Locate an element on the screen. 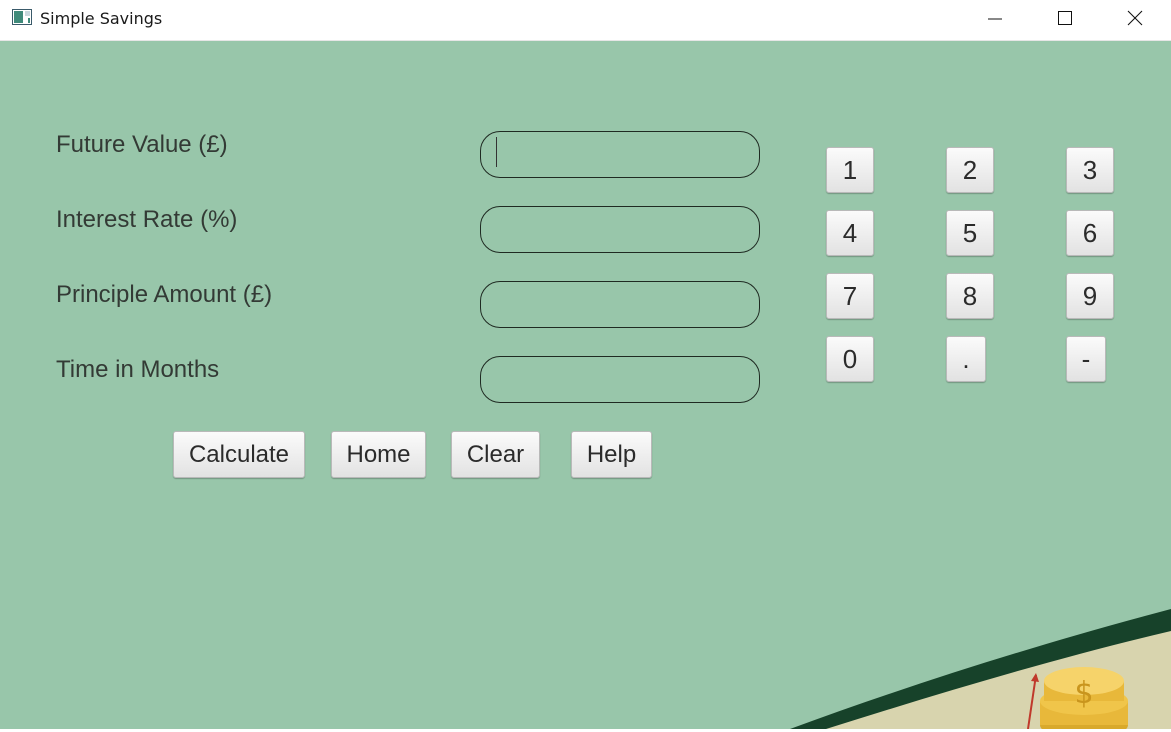  window-title: Simple Savings is located at coordinates (101, 18).